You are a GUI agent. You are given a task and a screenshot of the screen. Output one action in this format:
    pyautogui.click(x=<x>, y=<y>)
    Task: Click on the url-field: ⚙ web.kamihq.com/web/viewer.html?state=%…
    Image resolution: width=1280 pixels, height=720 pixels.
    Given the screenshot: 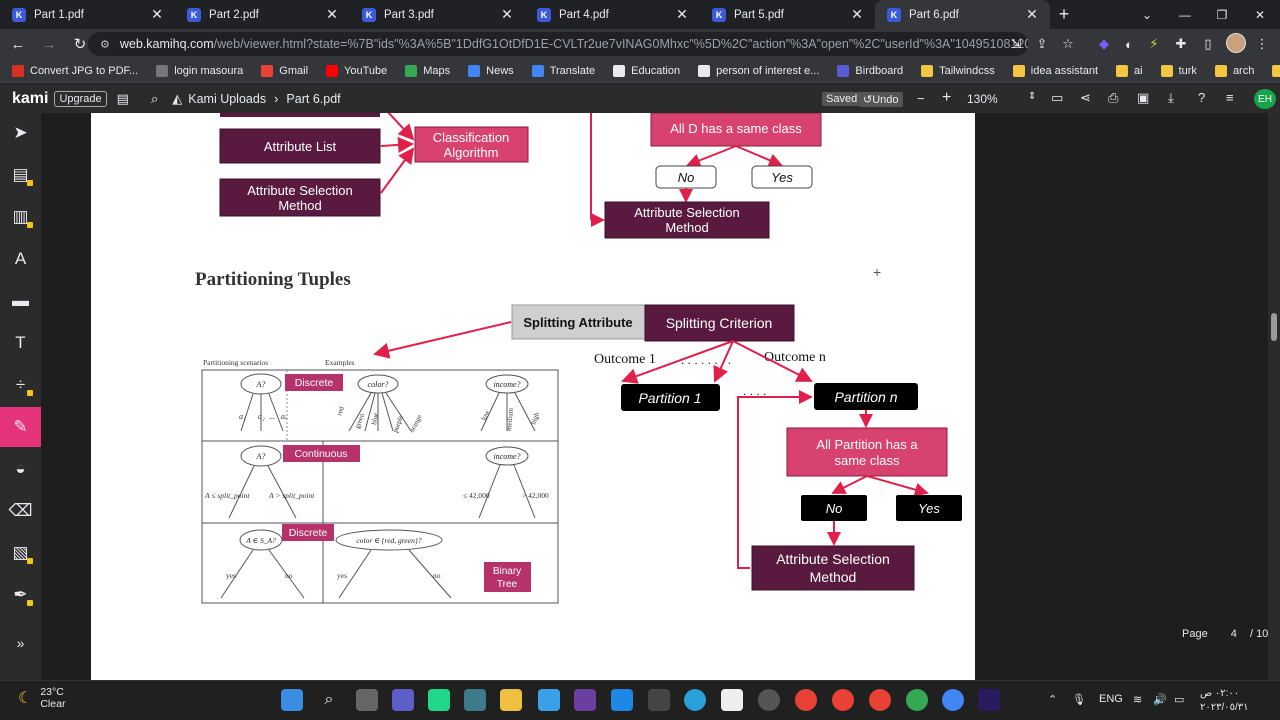 What is the action you would take?
    pyautogui.click(x=558, y=44)
    